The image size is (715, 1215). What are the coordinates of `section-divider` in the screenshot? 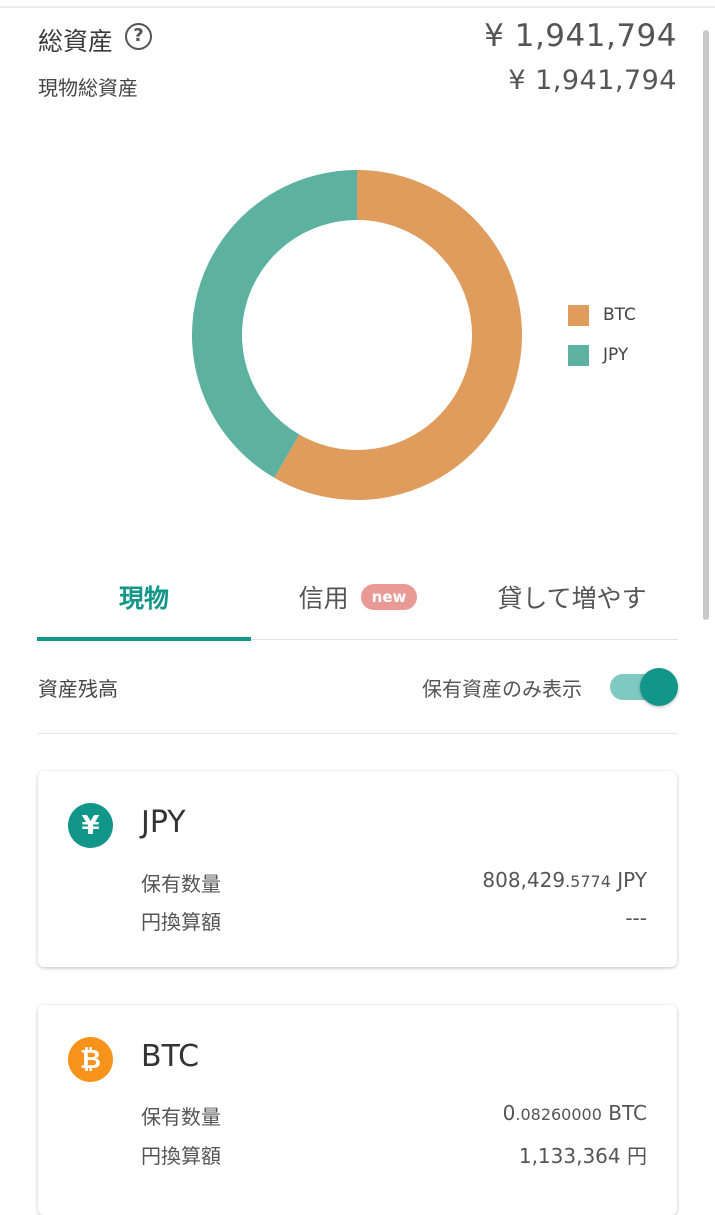 It's located at (358, 733).